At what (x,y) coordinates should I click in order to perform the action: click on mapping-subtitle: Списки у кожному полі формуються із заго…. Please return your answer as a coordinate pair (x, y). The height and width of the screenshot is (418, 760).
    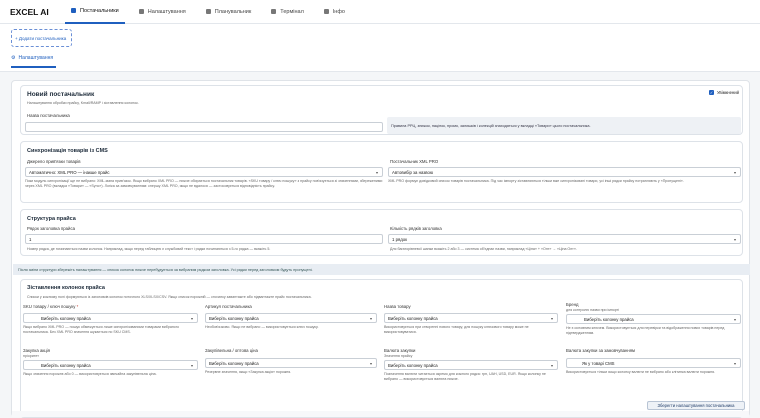
    Looking at the image, I should click on (169, 297).